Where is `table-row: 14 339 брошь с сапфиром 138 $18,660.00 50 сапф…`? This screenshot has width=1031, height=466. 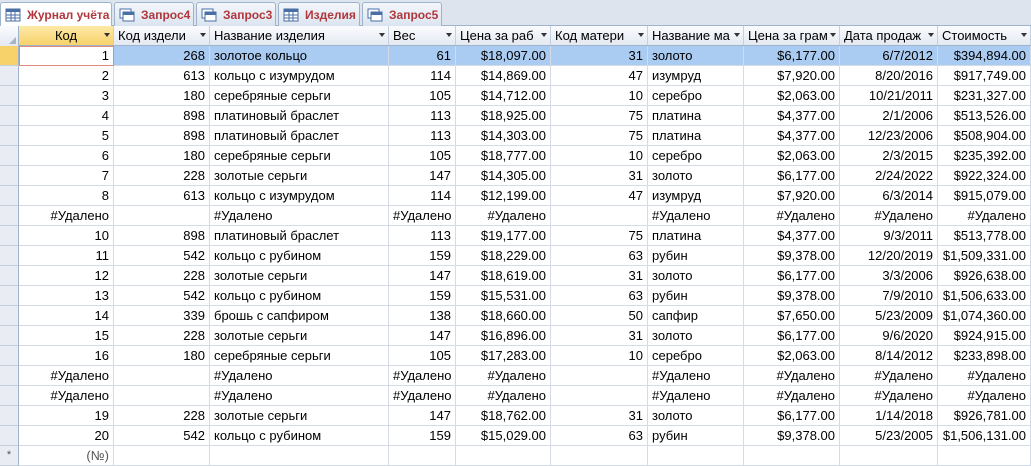 table-row: 14 339 брошь с сапфиром 138 $18,660.00 50 сапф… is located at coordinates (515, 316).